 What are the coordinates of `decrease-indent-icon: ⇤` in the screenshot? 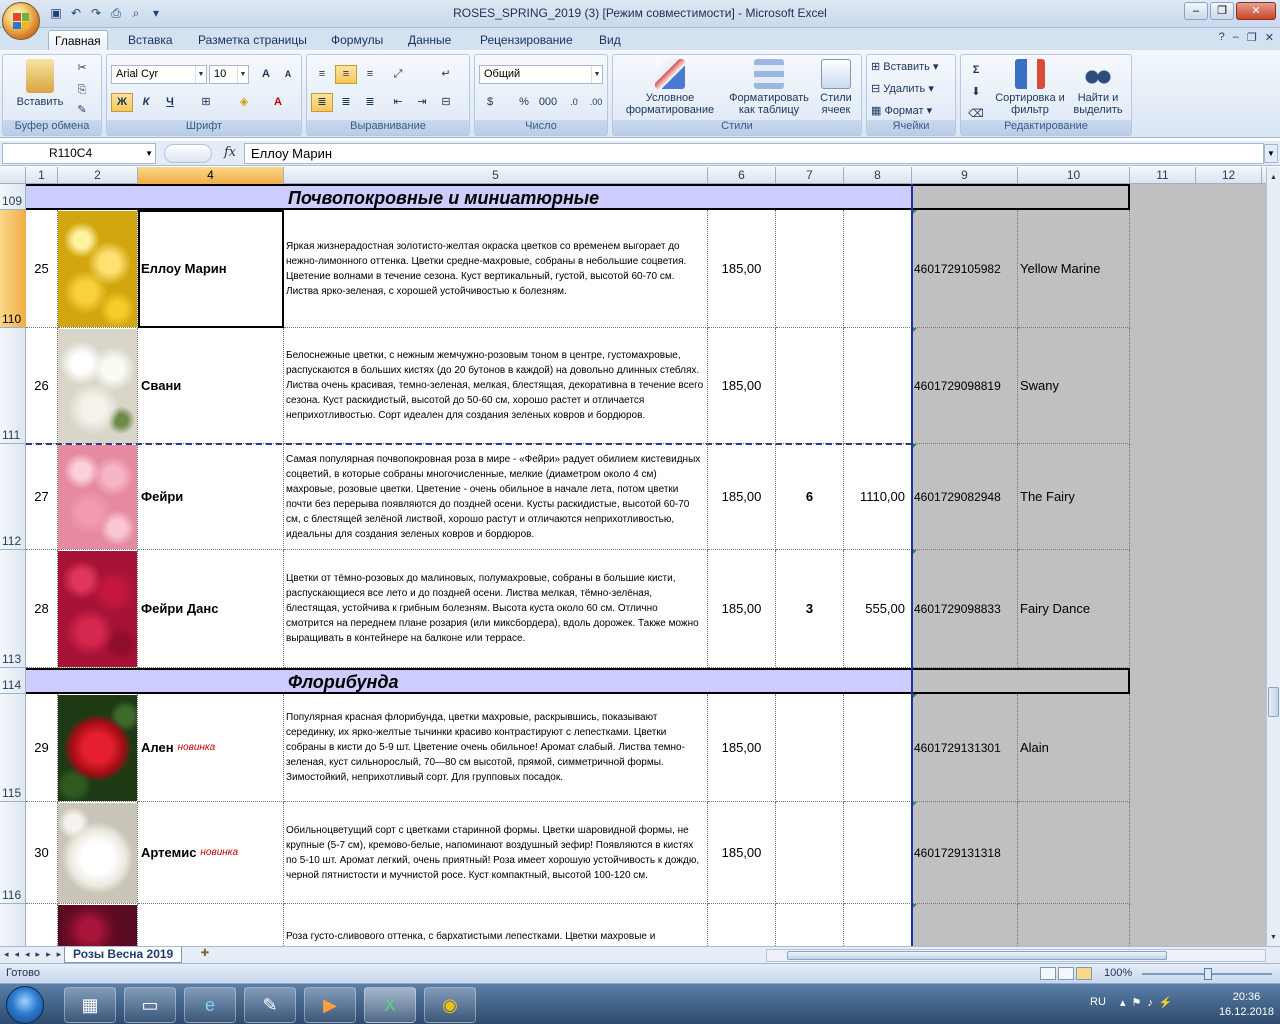 It's located at (398, 102).